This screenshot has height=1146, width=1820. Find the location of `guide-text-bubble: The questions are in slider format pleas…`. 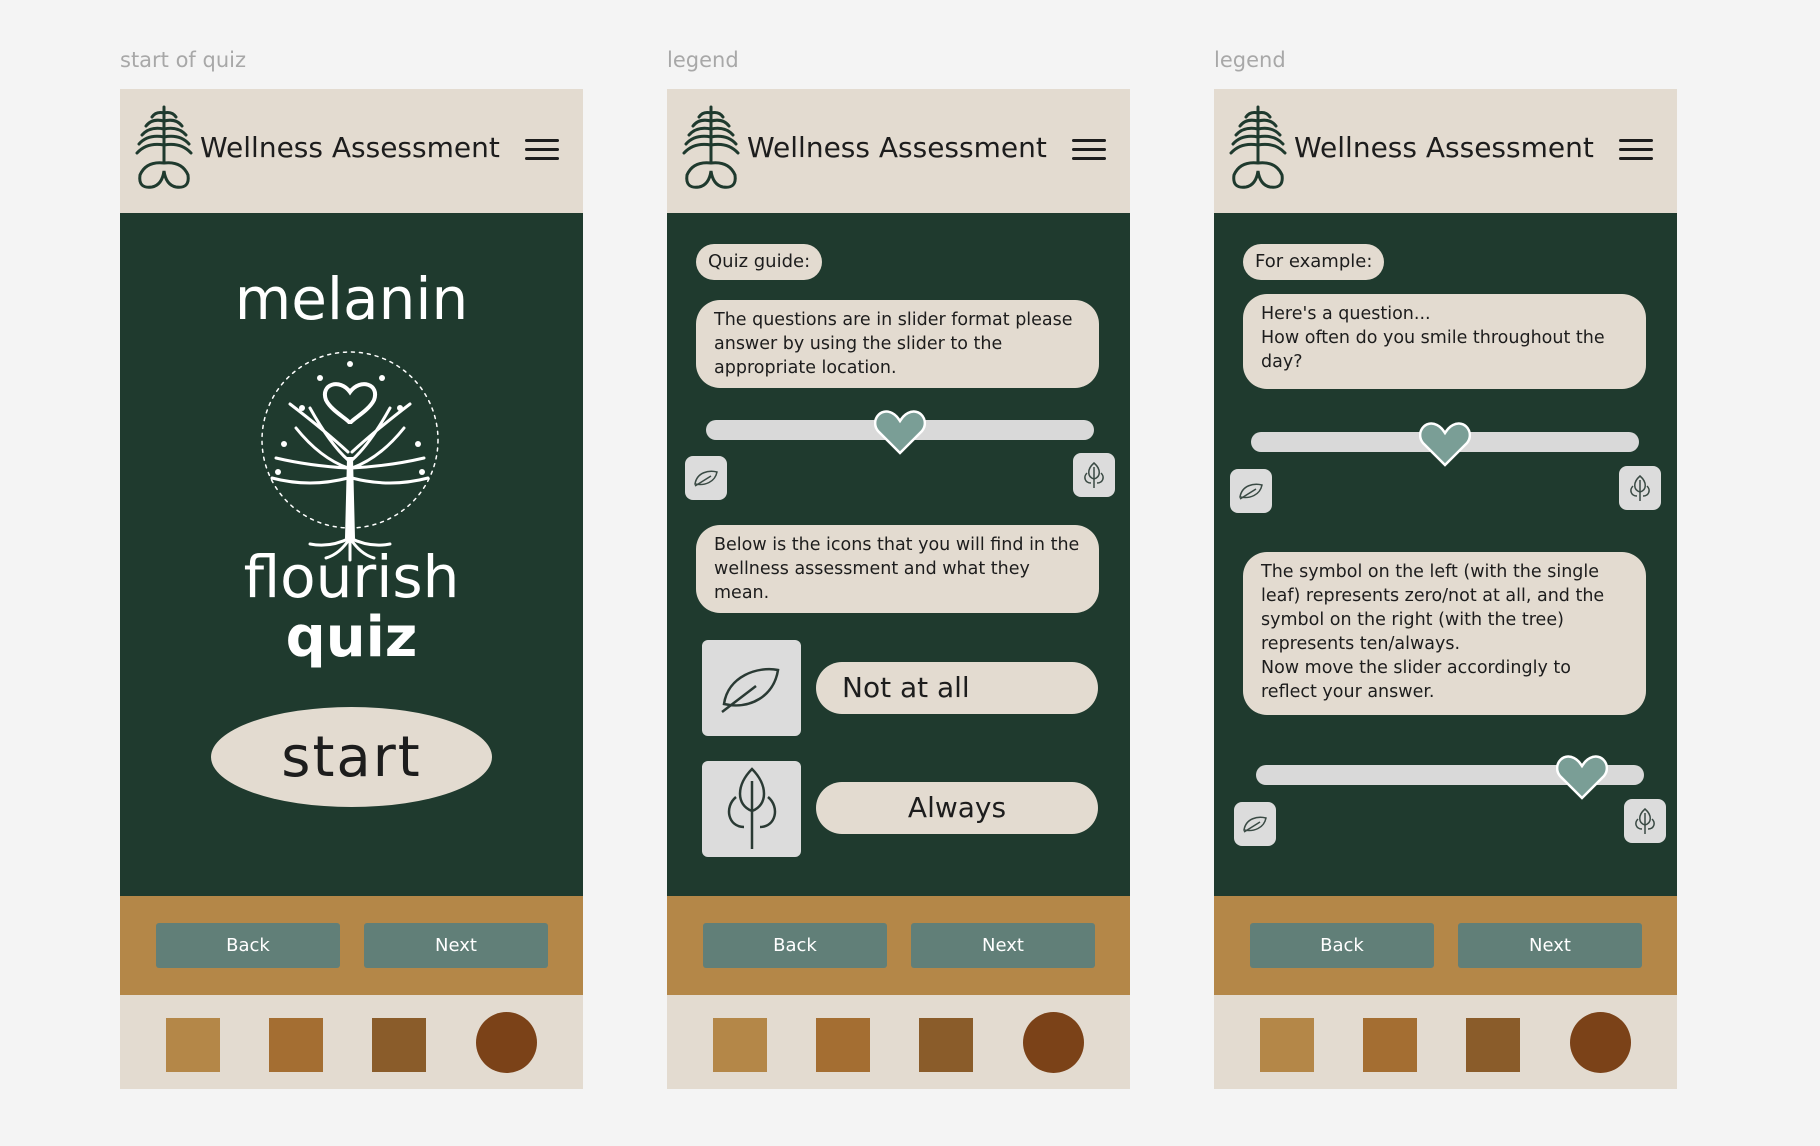

guide-text-bubble: The questions are in slider format pleas… is located at coordinates (897, 344).